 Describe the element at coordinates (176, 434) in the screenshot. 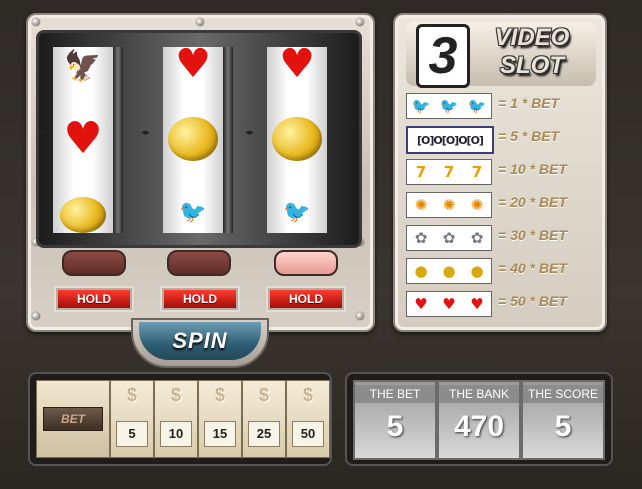

I see `bet-option-value: 10` at that location.